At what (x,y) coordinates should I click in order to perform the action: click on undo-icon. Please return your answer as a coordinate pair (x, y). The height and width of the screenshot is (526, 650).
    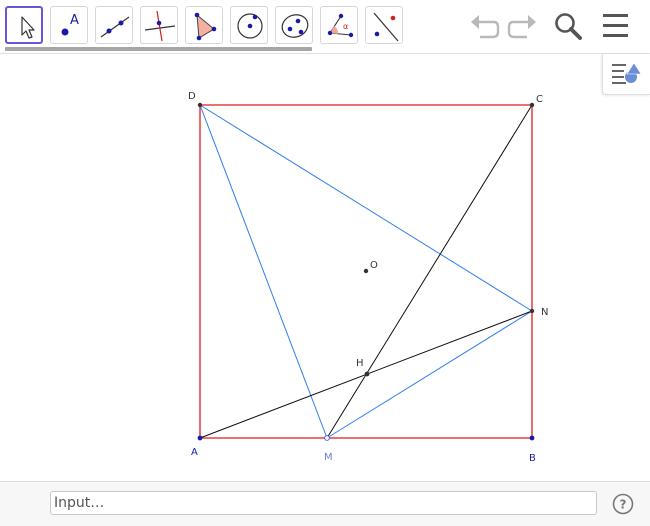
    Looking at the image, I should click on (485, 27).